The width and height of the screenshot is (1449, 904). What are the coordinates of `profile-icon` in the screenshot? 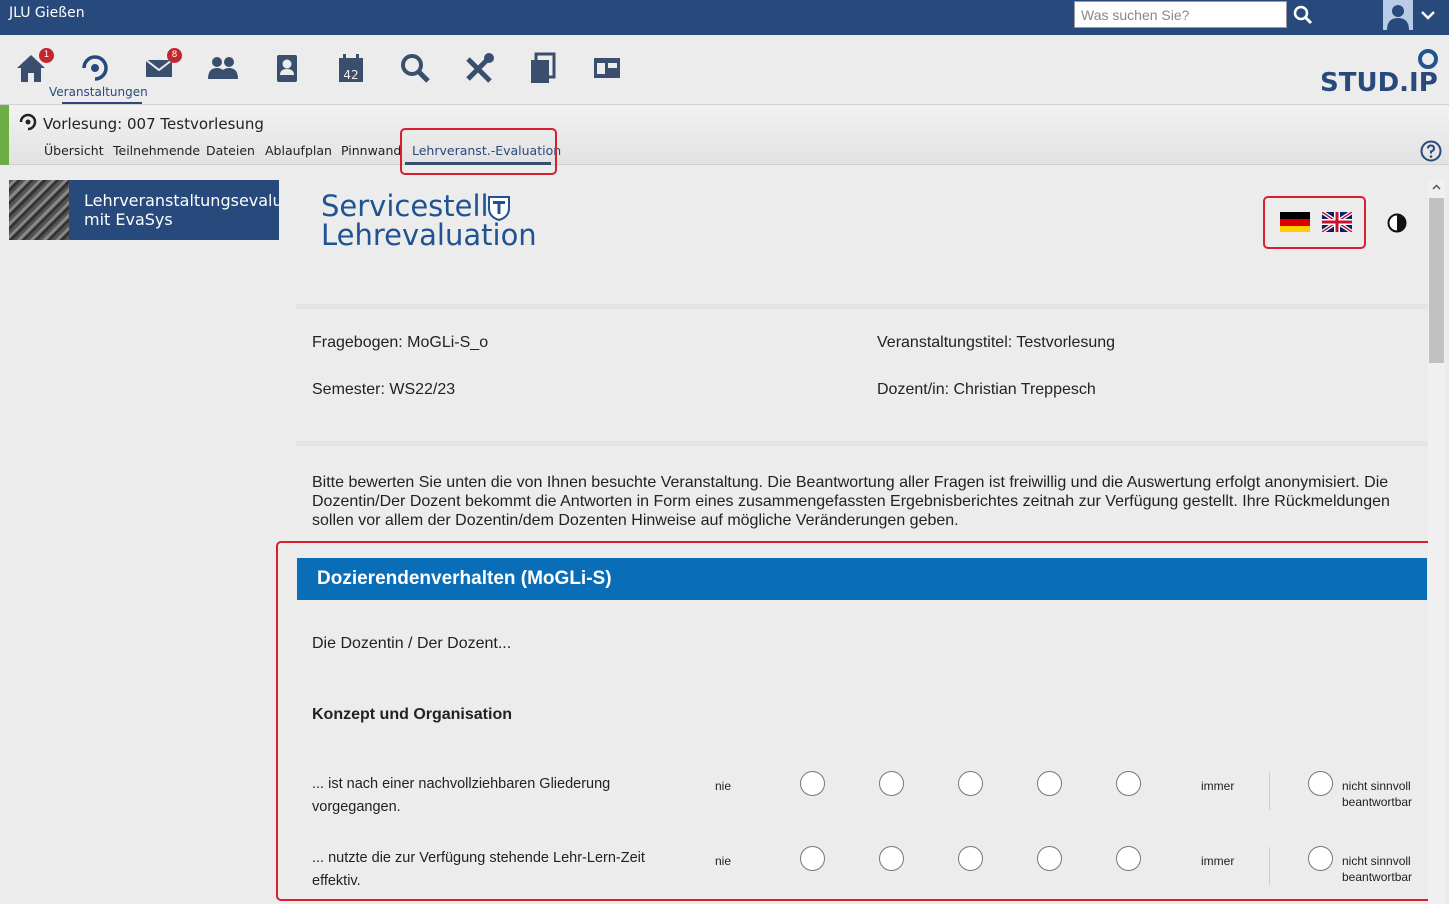 It's located at (287, 68).